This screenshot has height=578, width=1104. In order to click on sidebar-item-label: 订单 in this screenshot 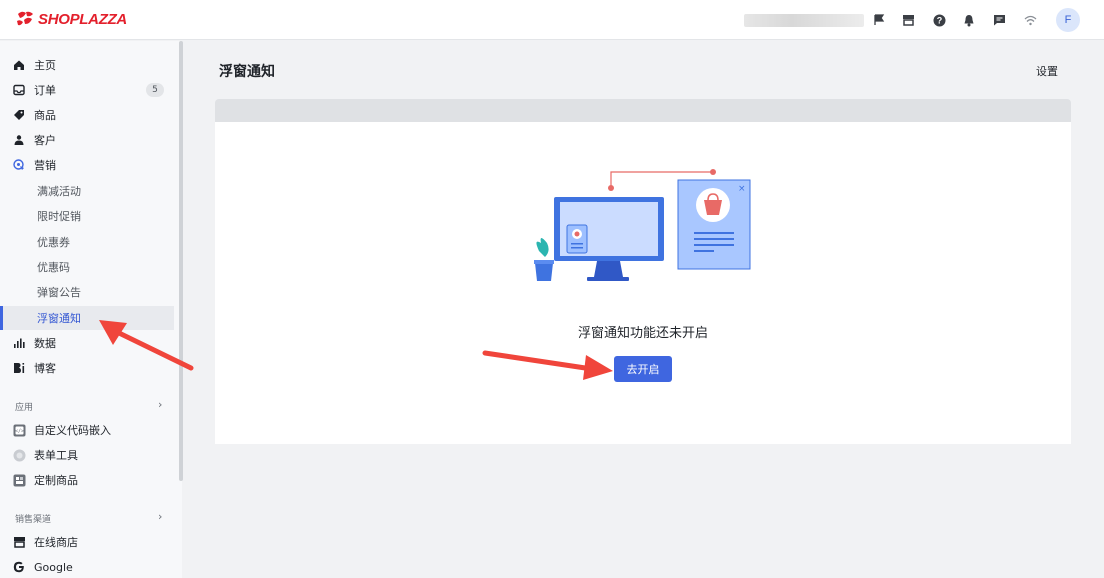, I will do `click(45, 90)`.